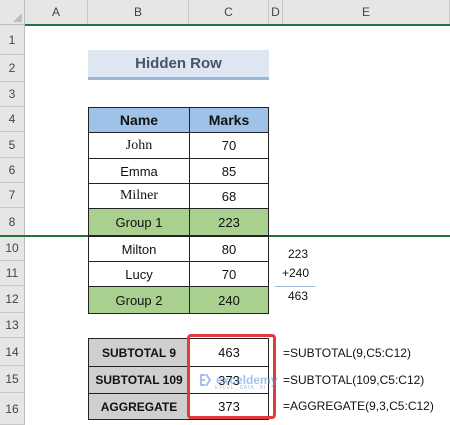 The image size is (450, 425). What do you see at coordinates (12, 119) in the screenshot?
I see `row-header-4: 4` at bounding box center [12, 119].